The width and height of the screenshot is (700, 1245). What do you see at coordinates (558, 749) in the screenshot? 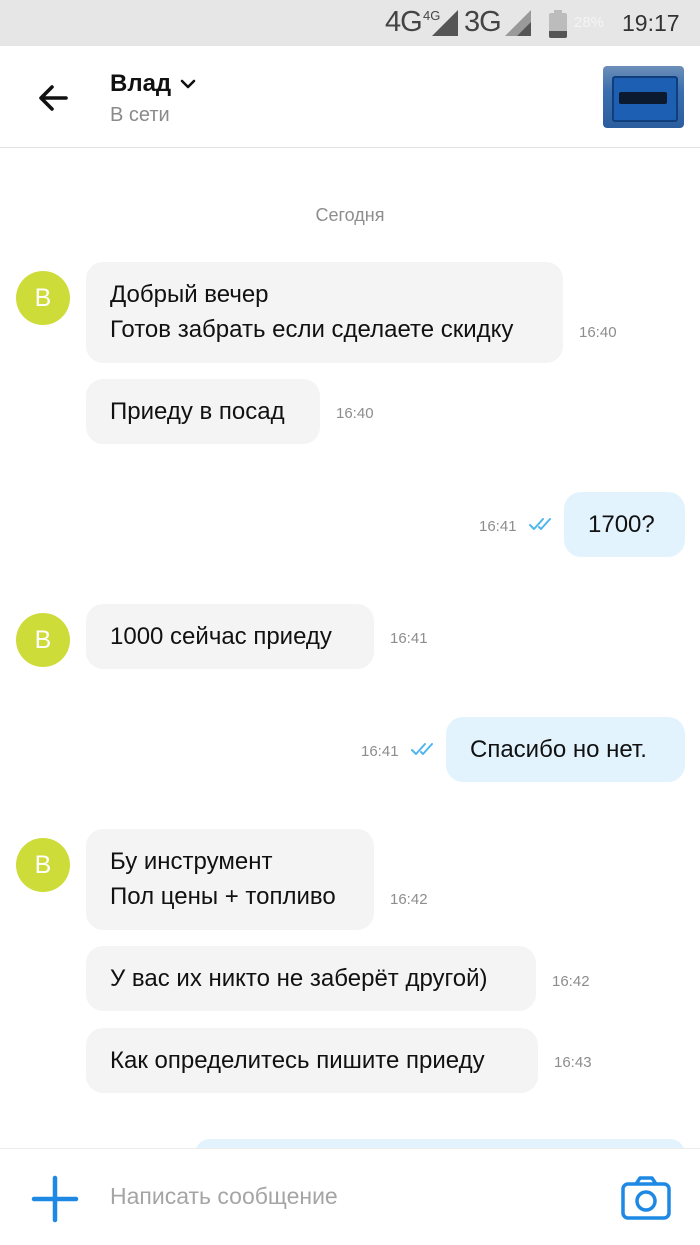
I see `message-text: Спасибо но нет.` at bounding box center [558, 749].